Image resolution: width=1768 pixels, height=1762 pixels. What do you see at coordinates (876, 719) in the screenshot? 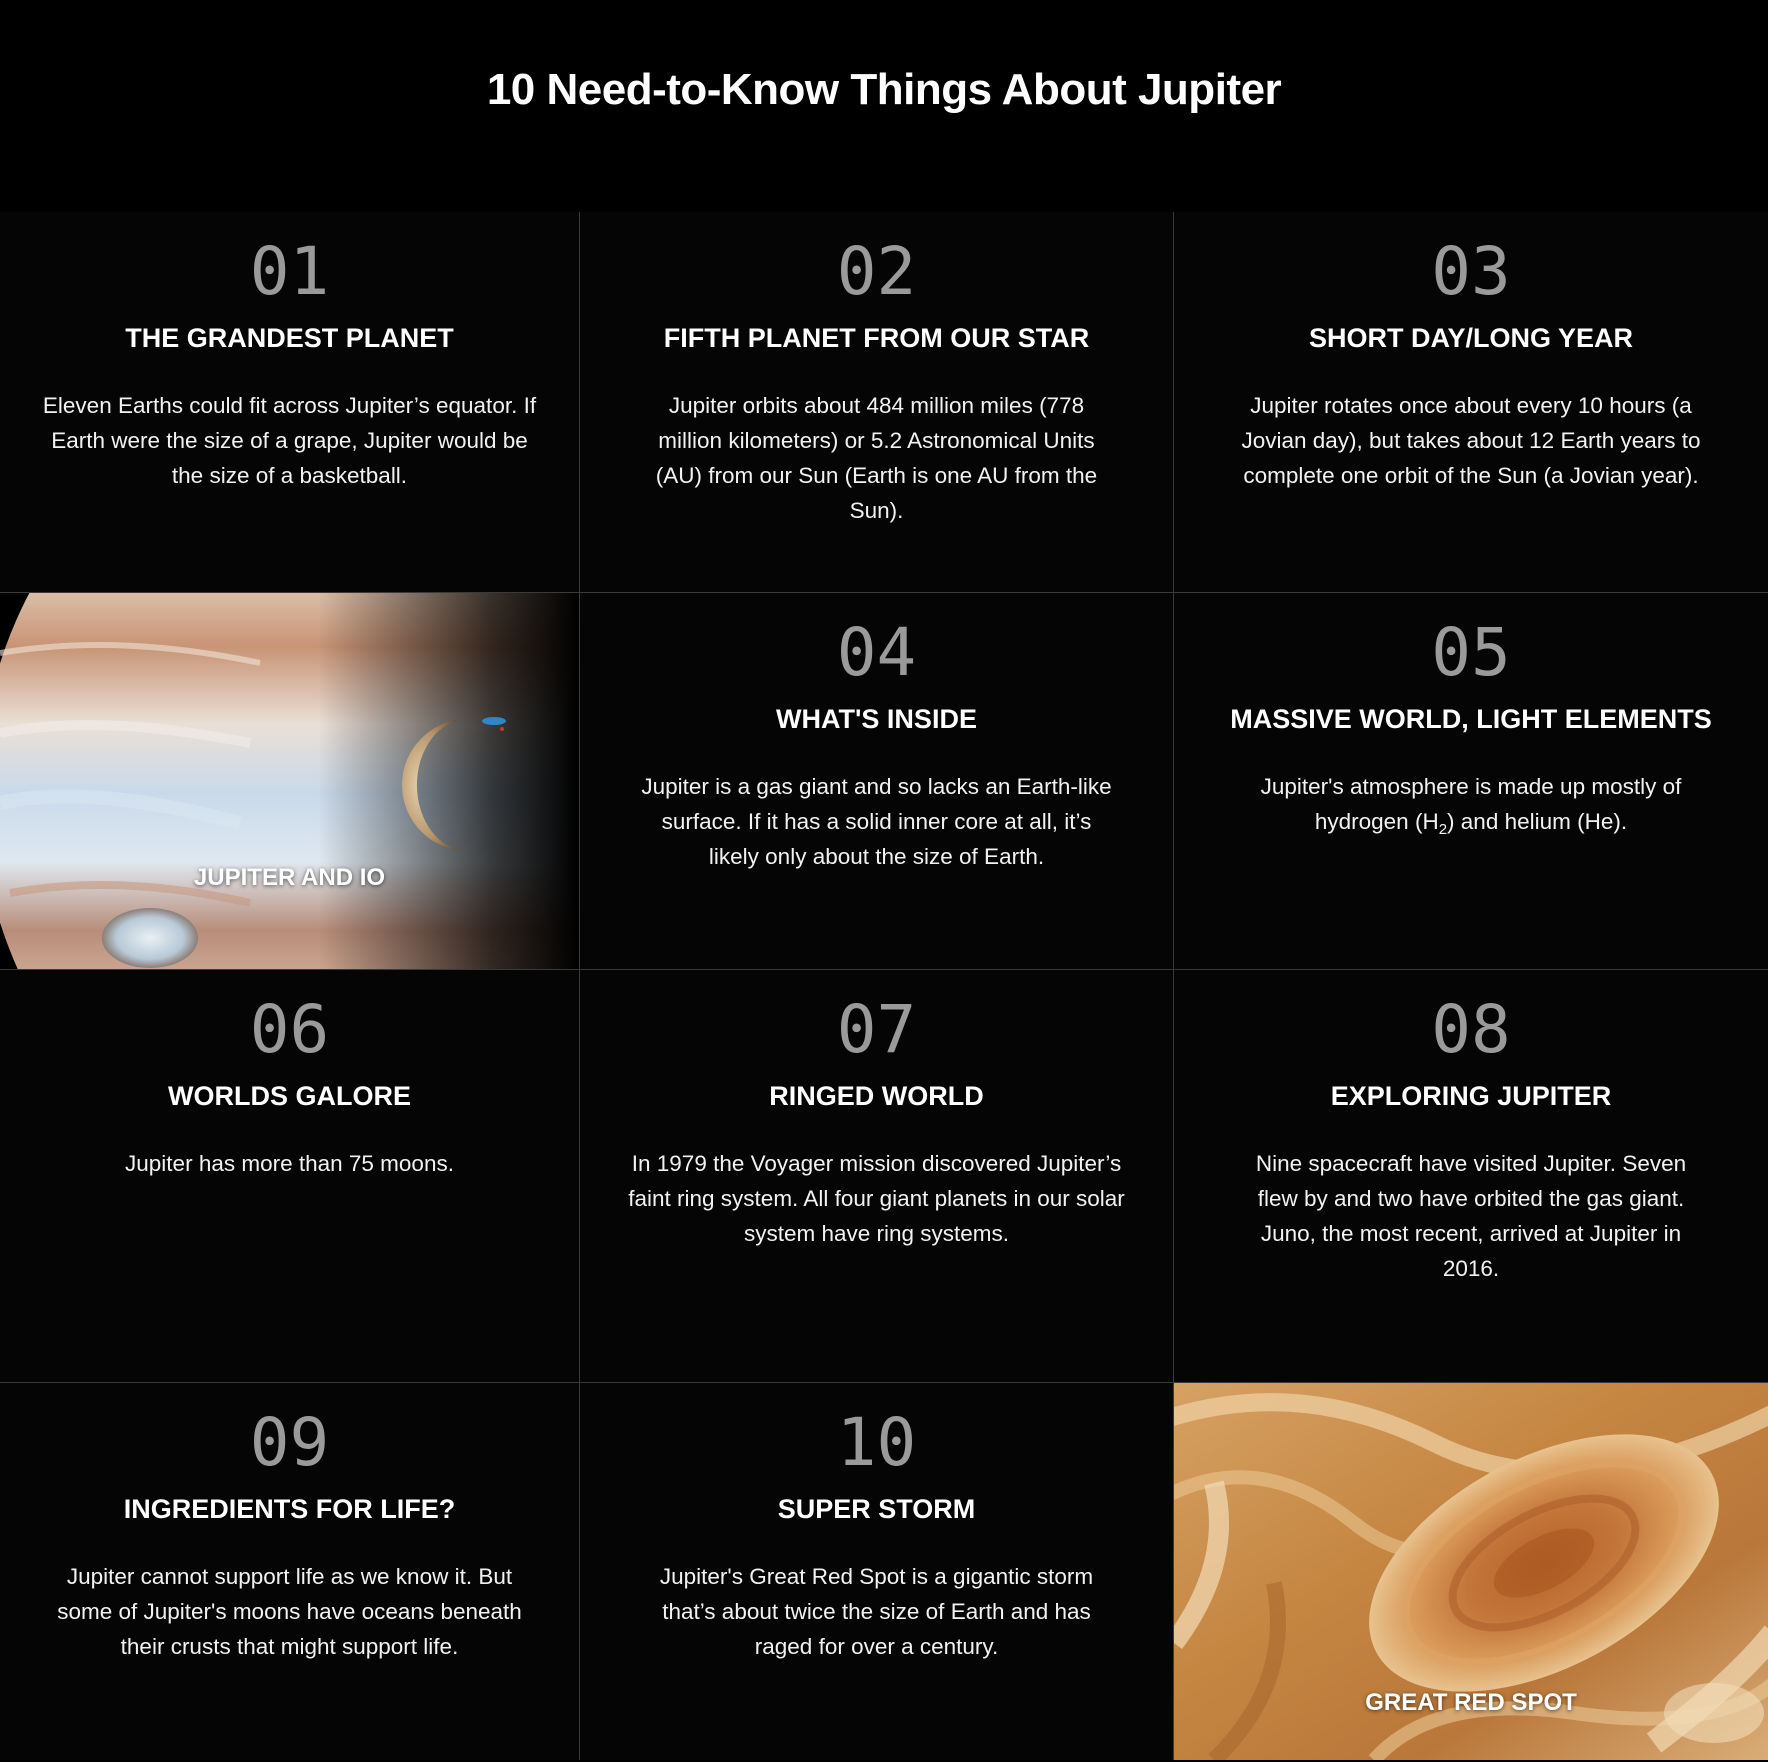
I see `fact-heading: WHAT'S INSIDE` at bounding box center [876, 719].